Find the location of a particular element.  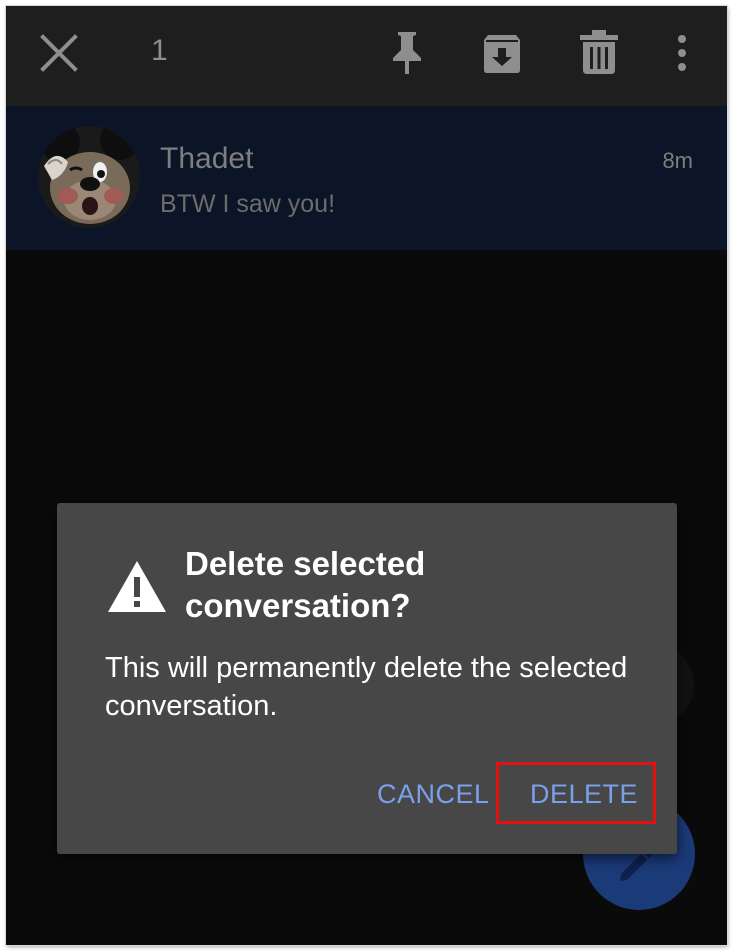

pin-icon is located at coordinates (407, 53).